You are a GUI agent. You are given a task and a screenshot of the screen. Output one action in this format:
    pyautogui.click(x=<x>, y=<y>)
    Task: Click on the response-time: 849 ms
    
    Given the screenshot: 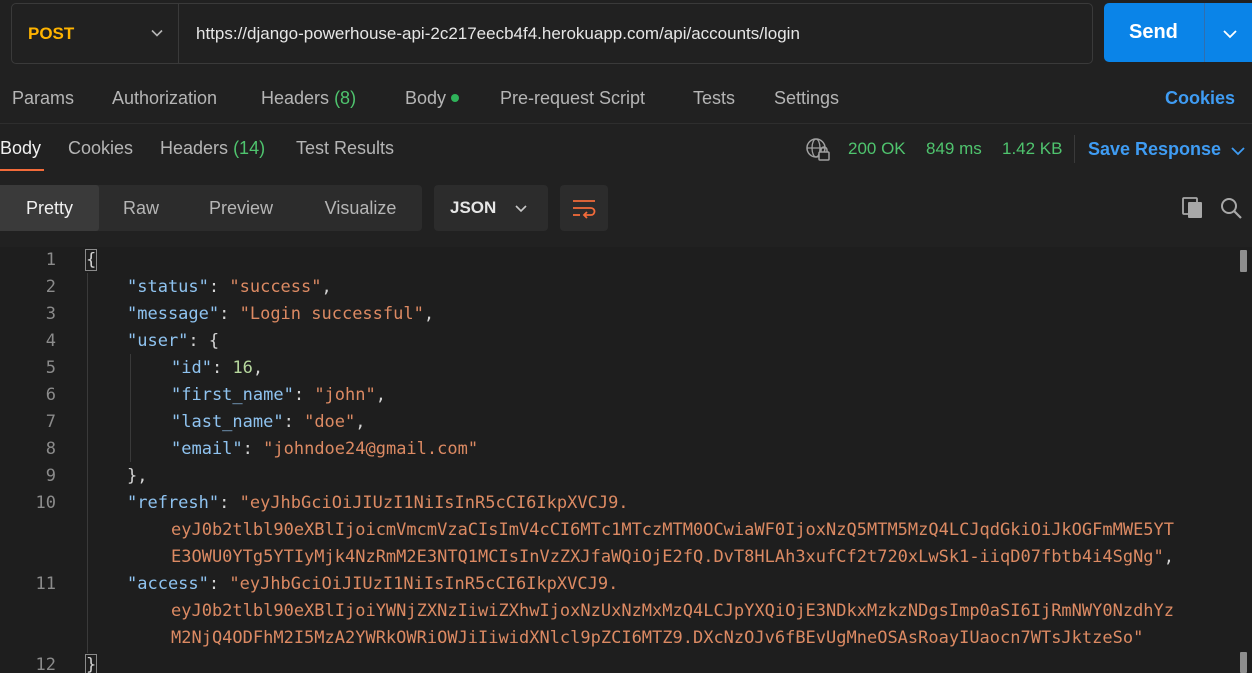 What is the action you would take?
    pyautogui.click(x=954, y=149)
    